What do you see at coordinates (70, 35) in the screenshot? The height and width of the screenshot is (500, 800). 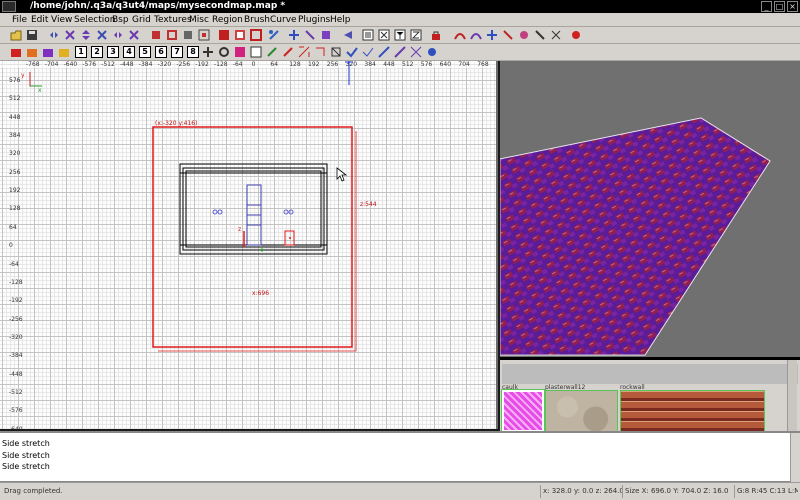 I see `rotate-x-icon` at bounding box center [70, 35].